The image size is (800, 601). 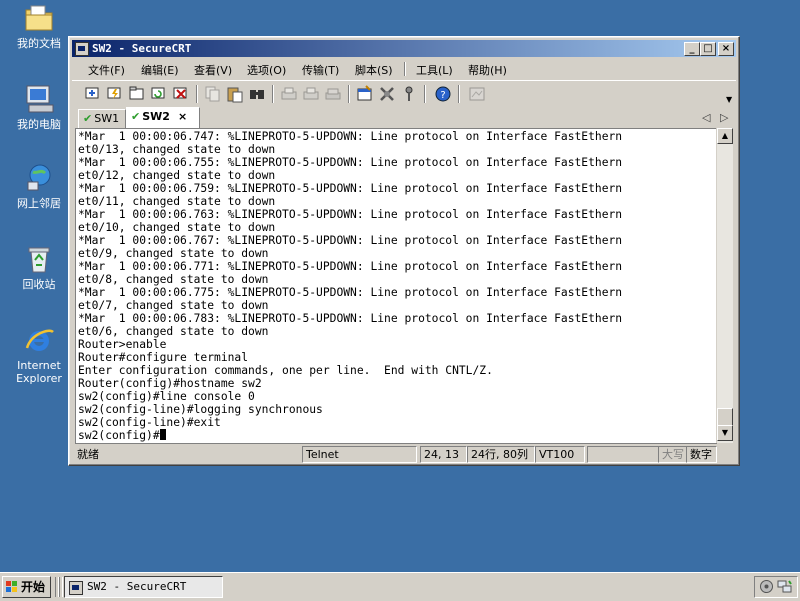 I want to click on terminal-line: sw2(config-line)#exit, so click(x=149, y=422).